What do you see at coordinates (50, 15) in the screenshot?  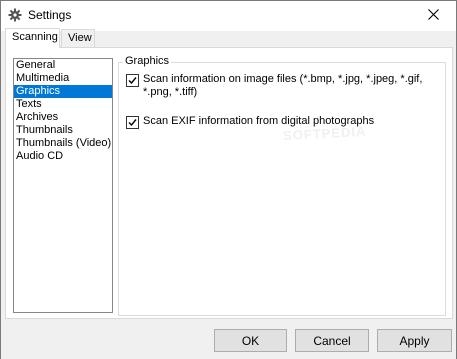 I see `window-title: Settings` at bounding box center [50, 15].